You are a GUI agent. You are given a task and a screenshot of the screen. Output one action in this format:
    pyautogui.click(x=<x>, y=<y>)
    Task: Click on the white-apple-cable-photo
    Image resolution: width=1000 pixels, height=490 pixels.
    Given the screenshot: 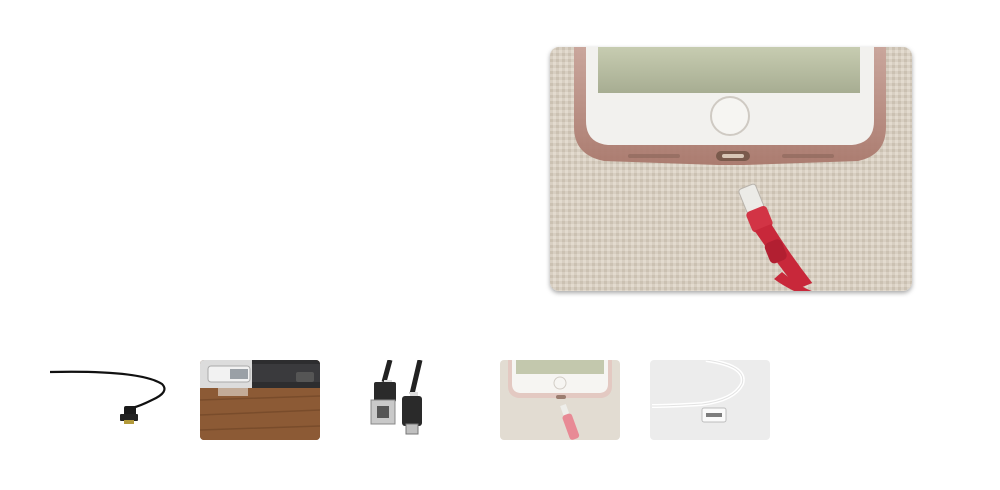 What is the action you would take?
    pyautogui.click(x=710, y=400)
    